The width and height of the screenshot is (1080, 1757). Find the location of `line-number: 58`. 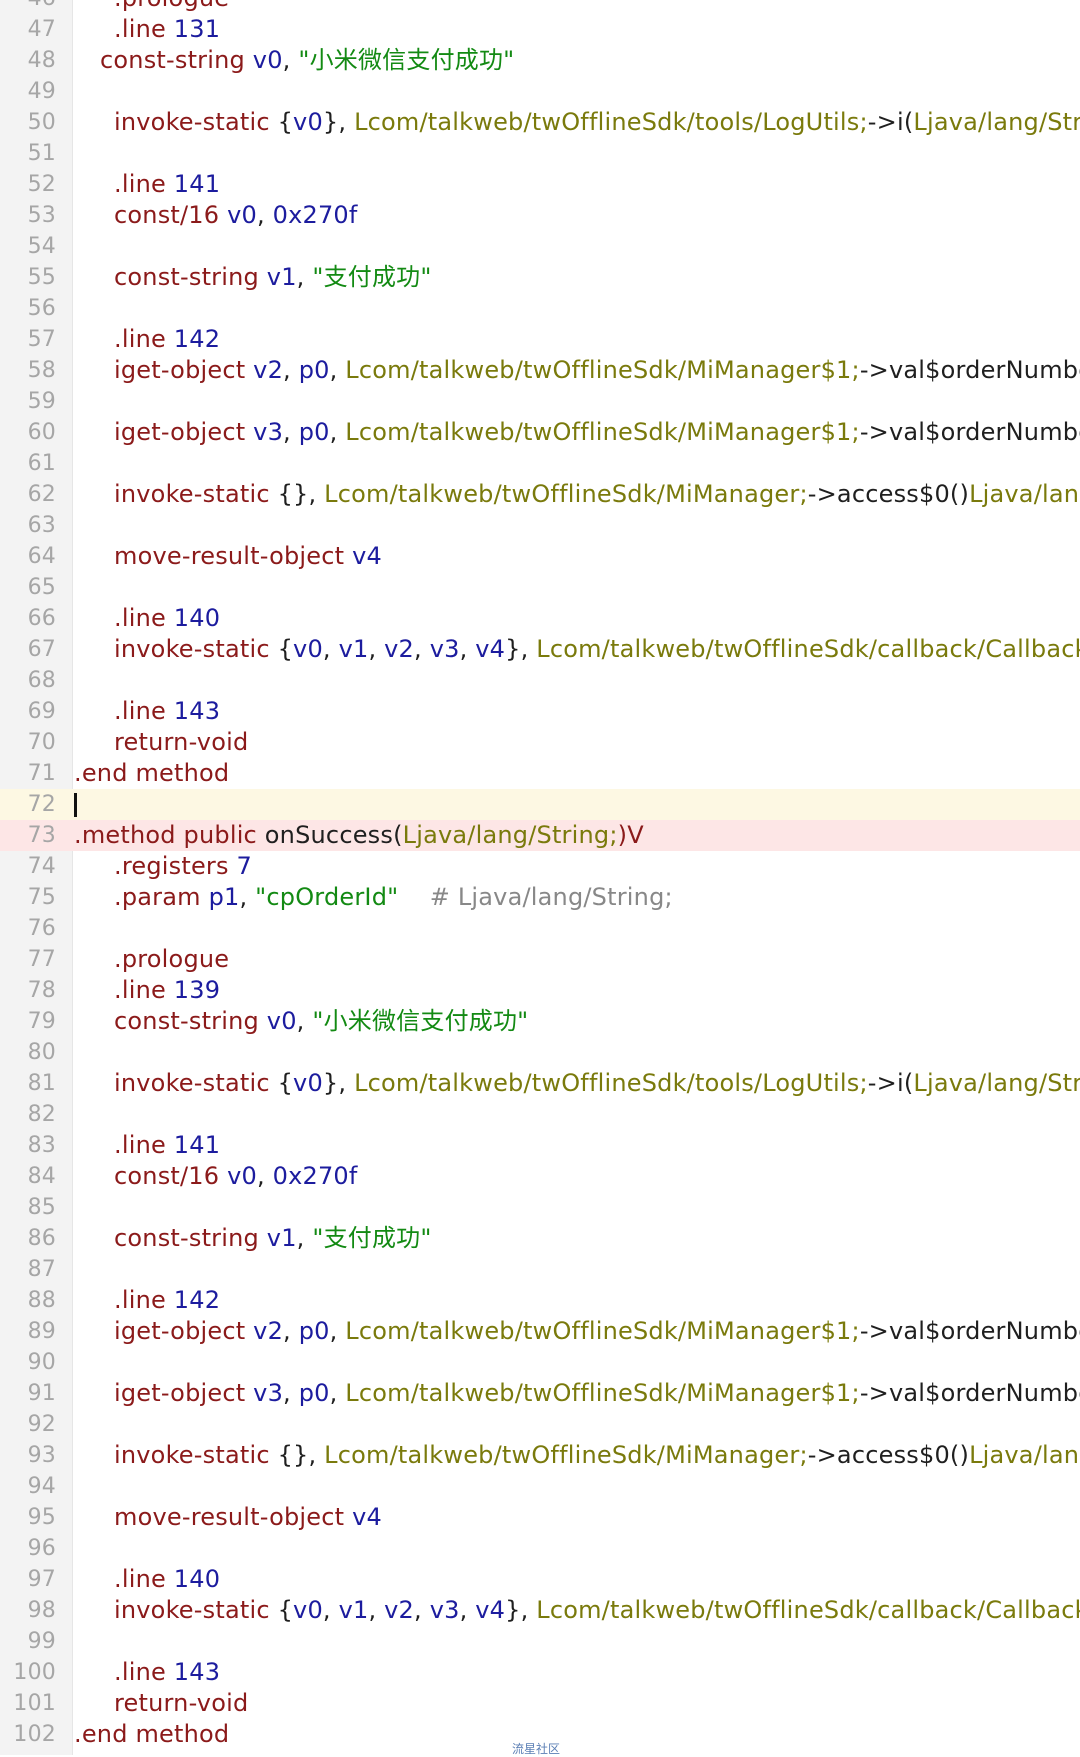

line-number: 58 is located at coordinates (41, 370).